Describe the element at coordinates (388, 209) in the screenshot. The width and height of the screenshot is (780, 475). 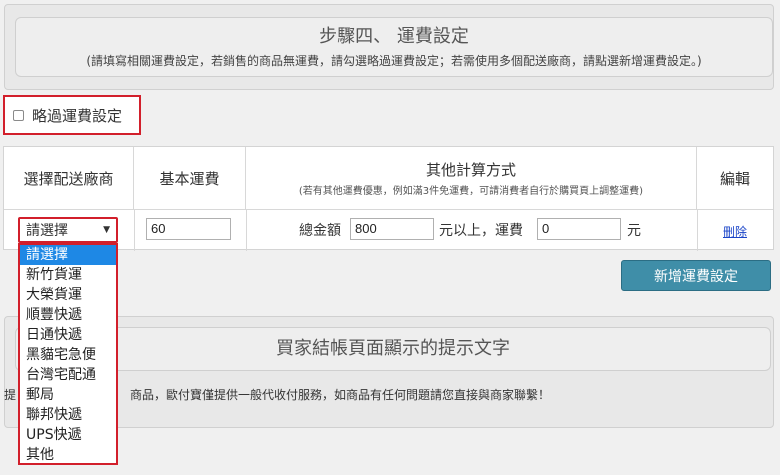
I see `row-divider` at that location.